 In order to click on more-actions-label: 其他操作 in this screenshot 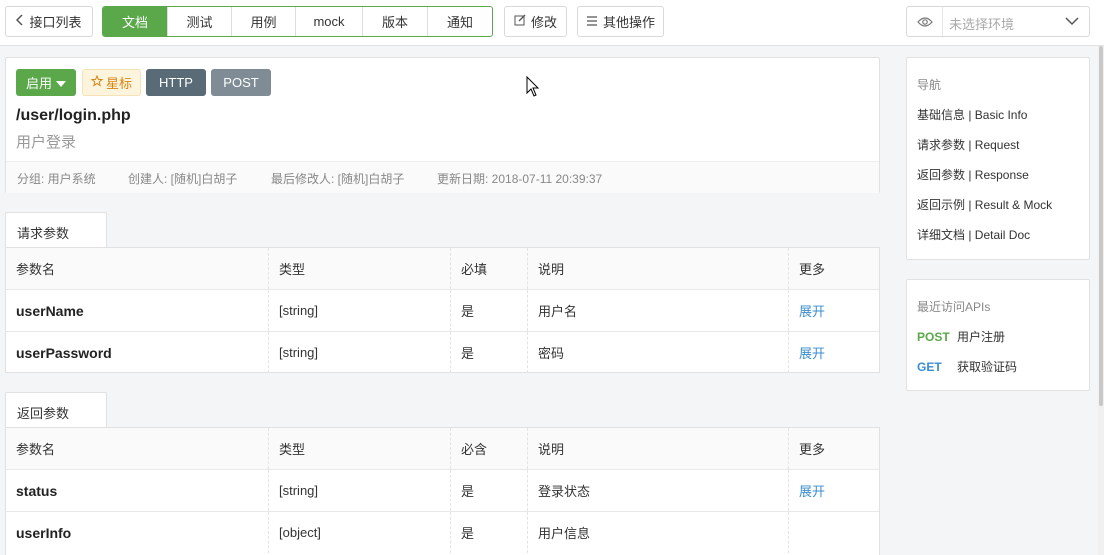, I will do `click(628, 22)`.